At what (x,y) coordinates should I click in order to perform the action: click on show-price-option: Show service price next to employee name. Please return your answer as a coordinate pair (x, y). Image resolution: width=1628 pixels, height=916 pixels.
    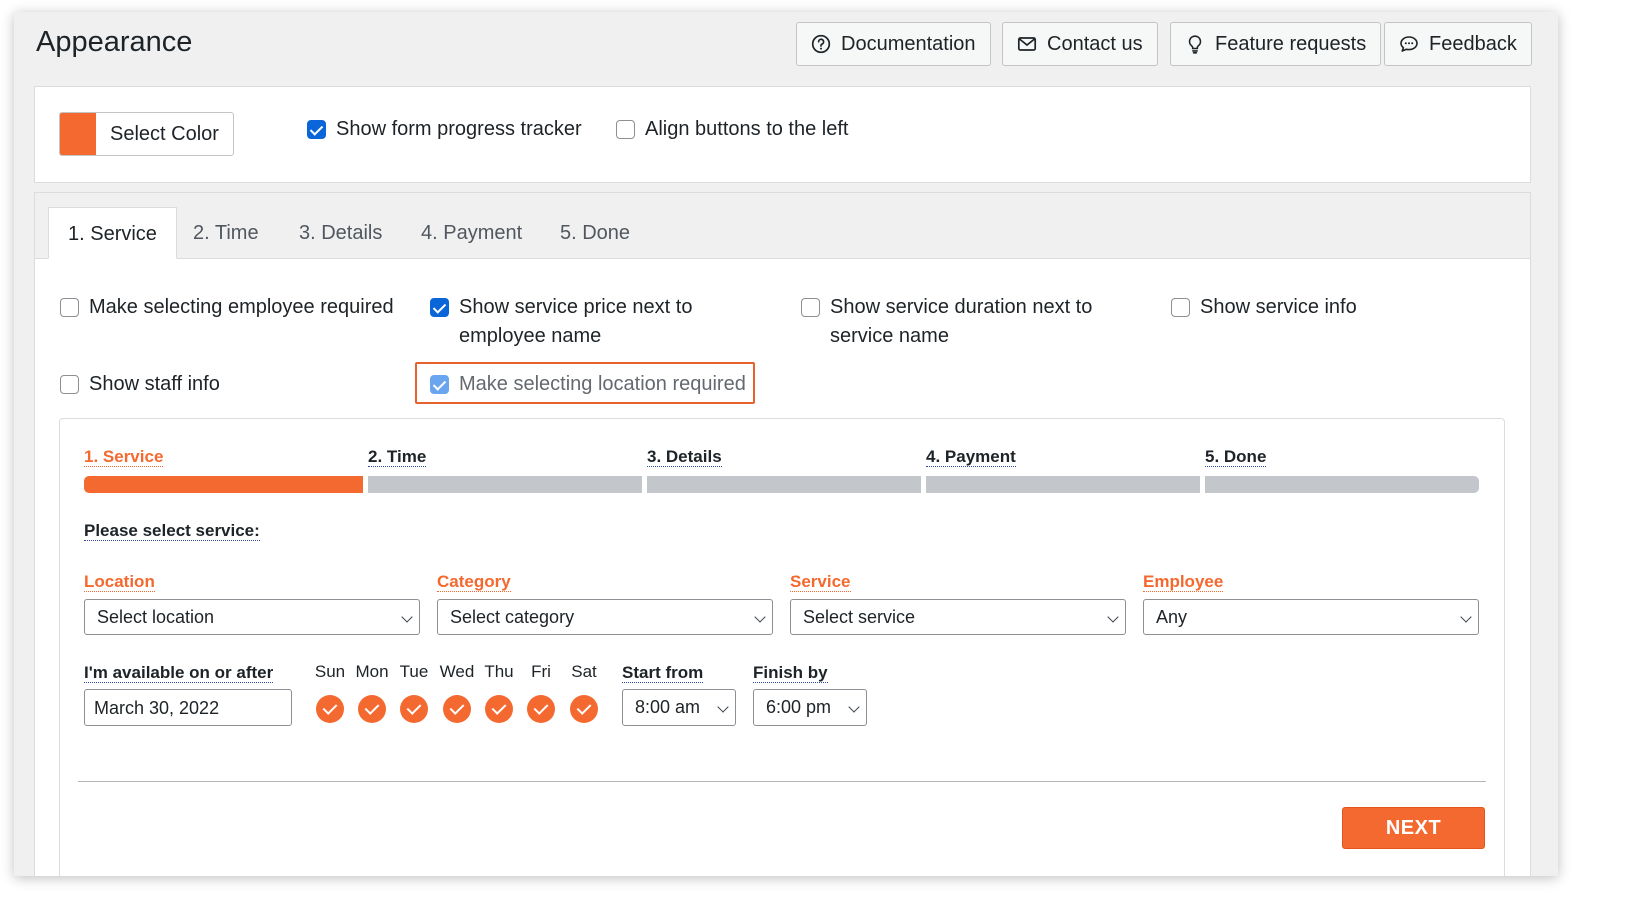
    Looking at the image, I should click on (561, 322).